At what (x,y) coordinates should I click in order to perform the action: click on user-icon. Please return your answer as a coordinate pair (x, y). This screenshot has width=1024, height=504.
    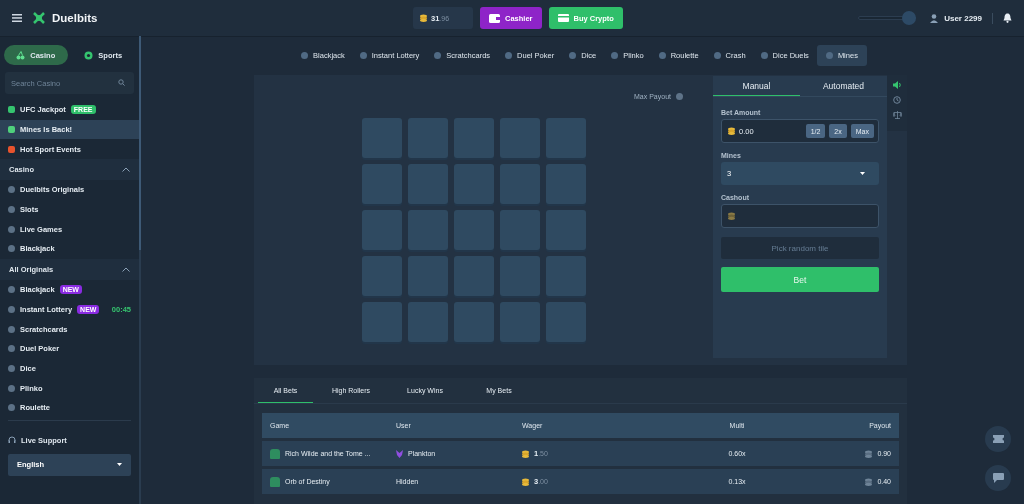
    Looking at the image, I should click on (934, 18).